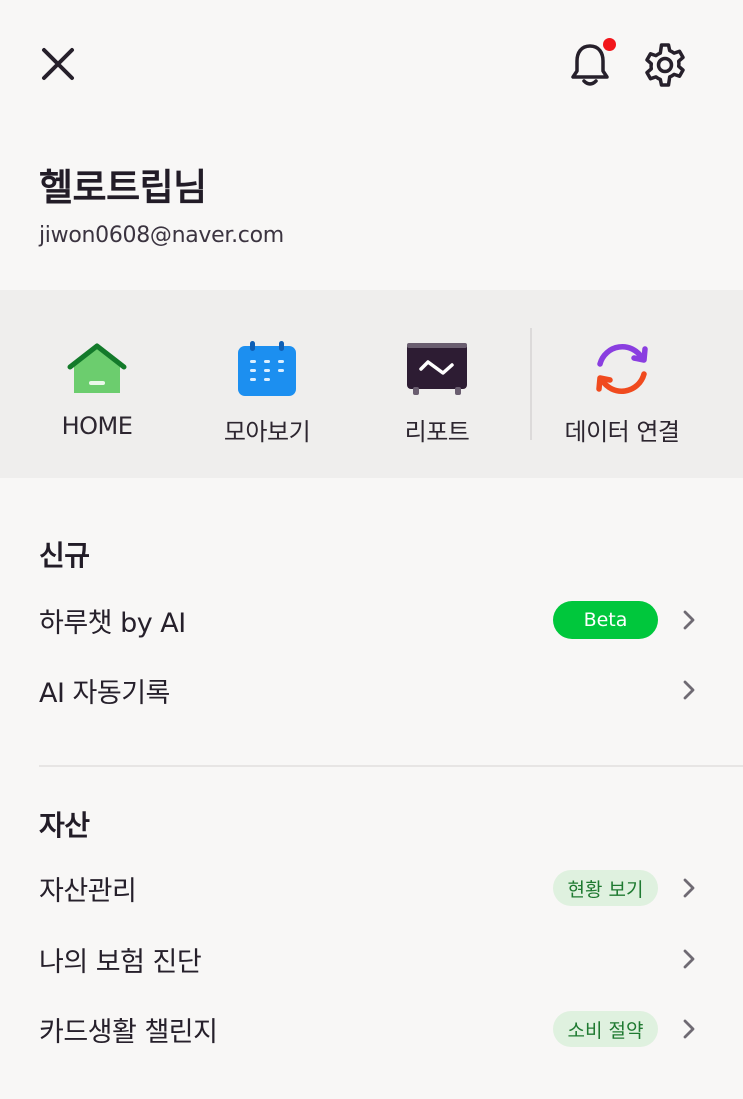 The height and width of the screenshot is (1099, 743). I want to click on menu-item-asset-management: 자산관리 현황 보기, so click(371, 888).